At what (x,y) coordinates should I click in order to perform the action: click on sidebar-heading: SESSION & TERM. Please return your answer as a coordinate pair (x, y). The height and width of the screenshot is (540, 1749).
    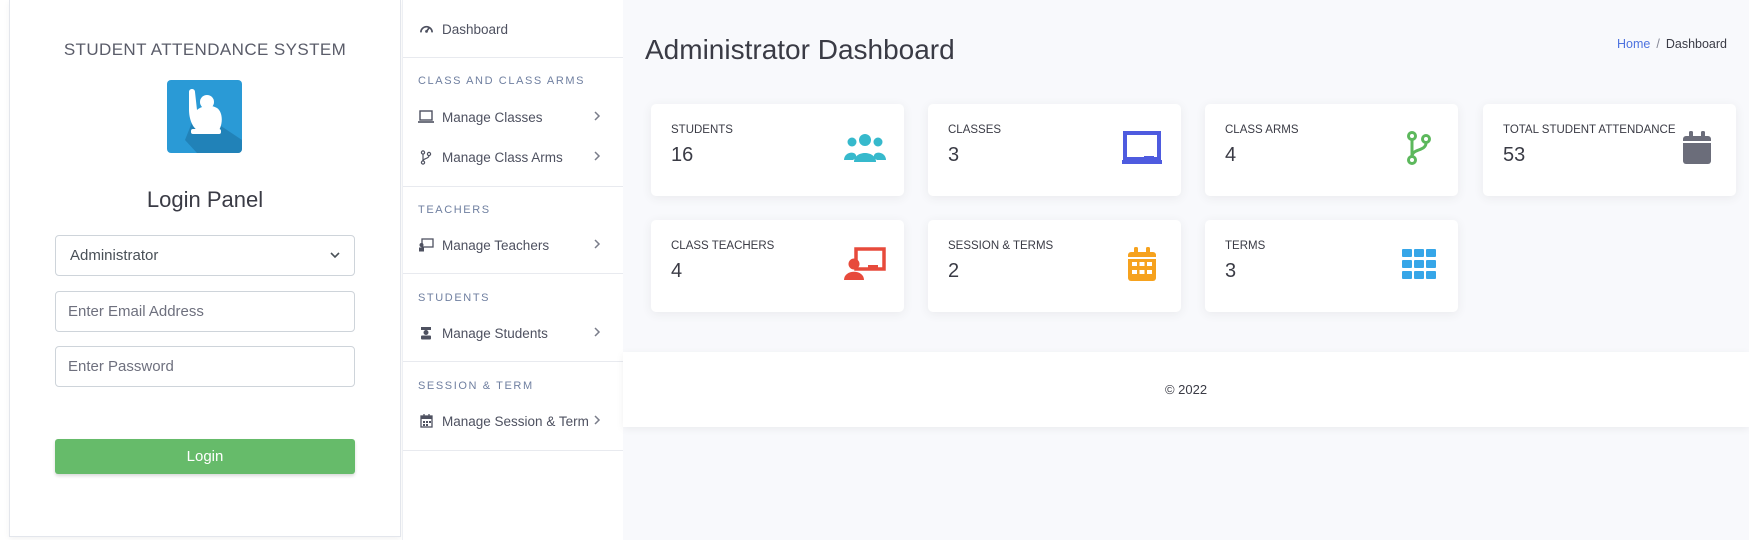
    Looking at the image, I should click on (476, 386).